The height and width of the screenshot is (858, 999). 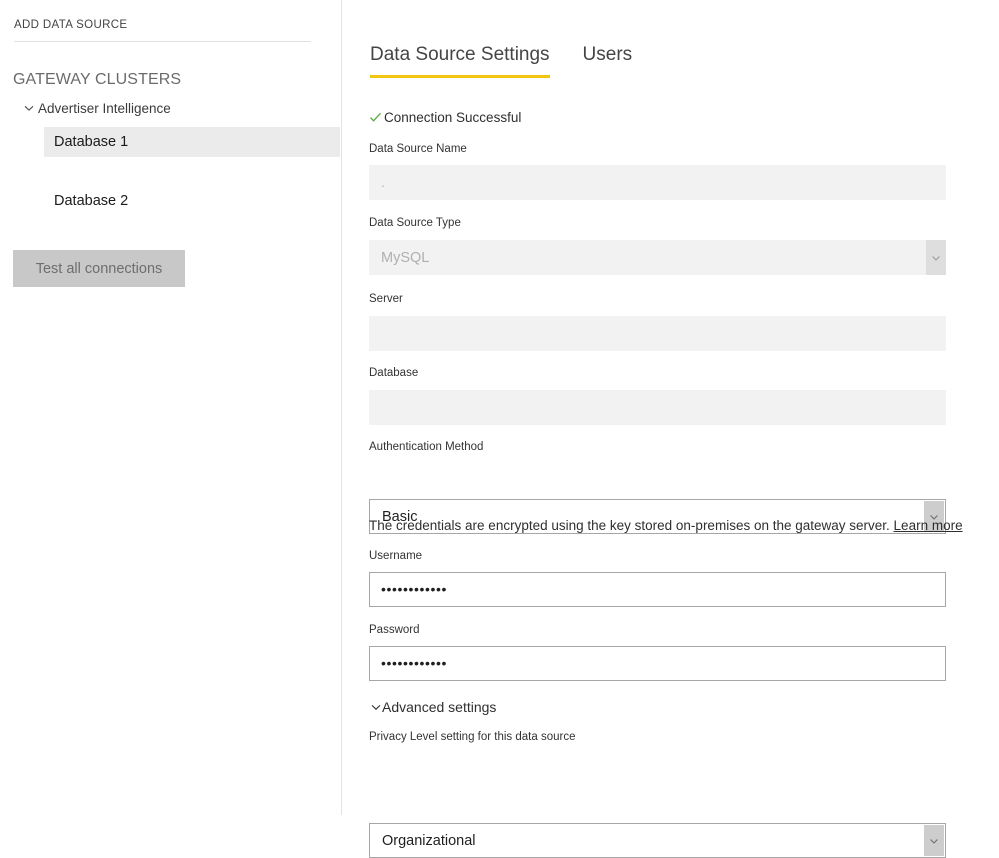 I want to click on username-input: ••••••••••••, so click(x=657, y=589).